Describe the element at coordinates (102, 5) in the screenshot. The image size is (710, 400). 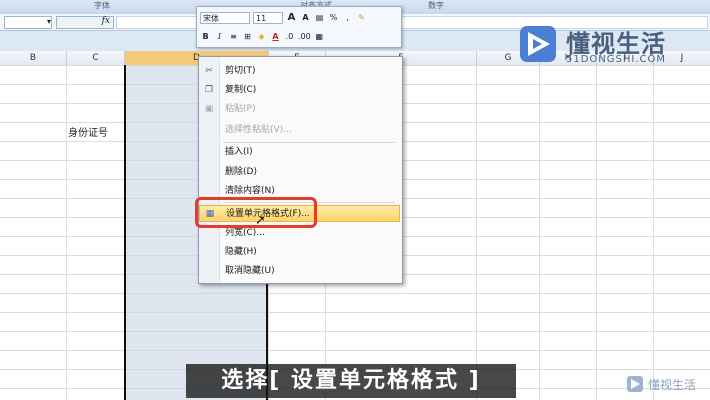
I see `ribbon-group-font: 字体` at that location.